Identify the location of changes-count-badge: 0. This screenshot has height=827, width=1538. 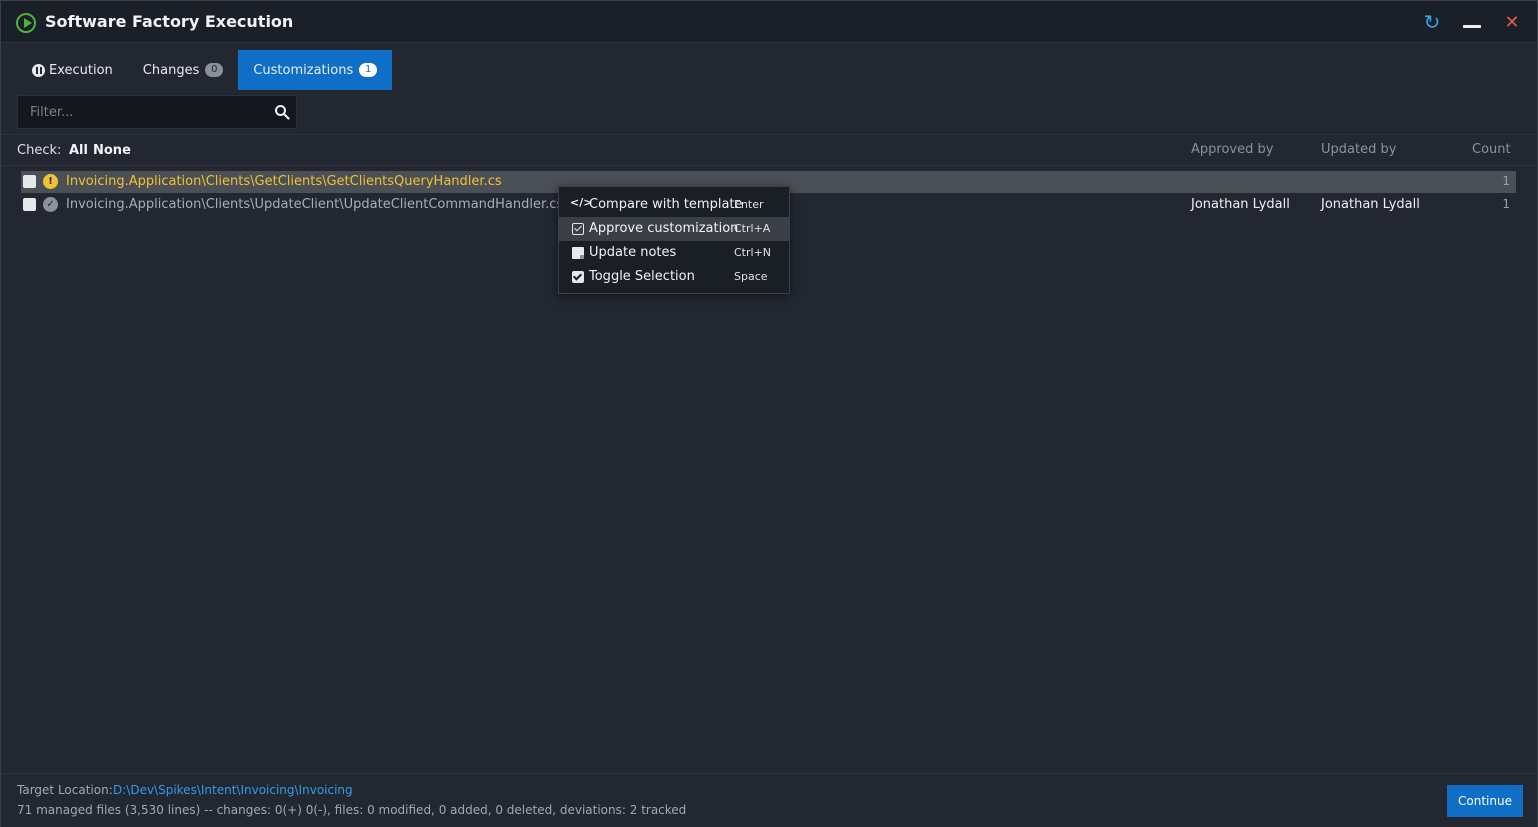
(214, 70).